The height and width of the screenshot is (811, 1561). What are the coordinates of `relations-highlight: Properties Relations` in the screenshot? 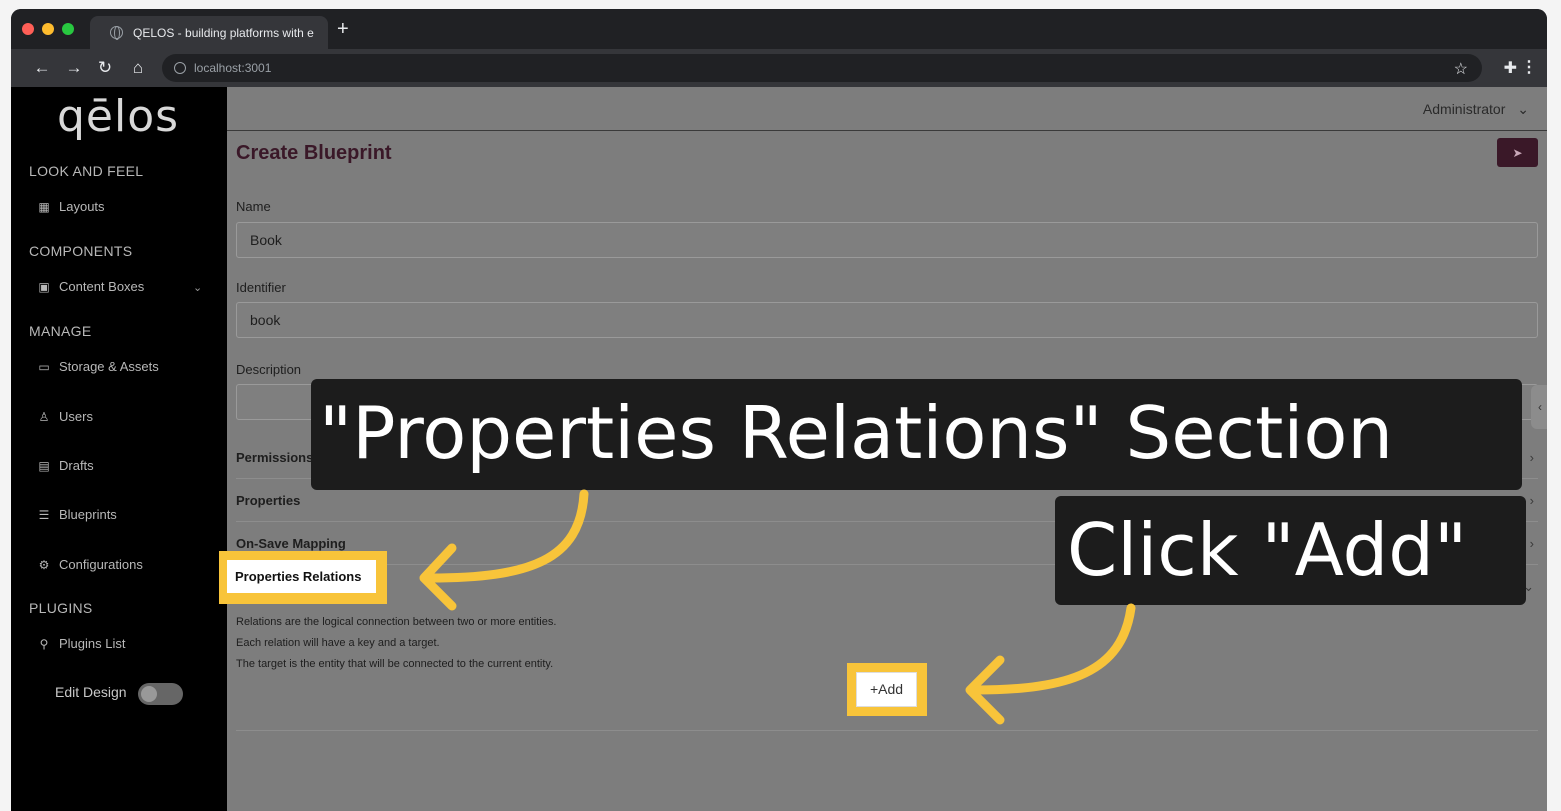 It's located at (303, 577).